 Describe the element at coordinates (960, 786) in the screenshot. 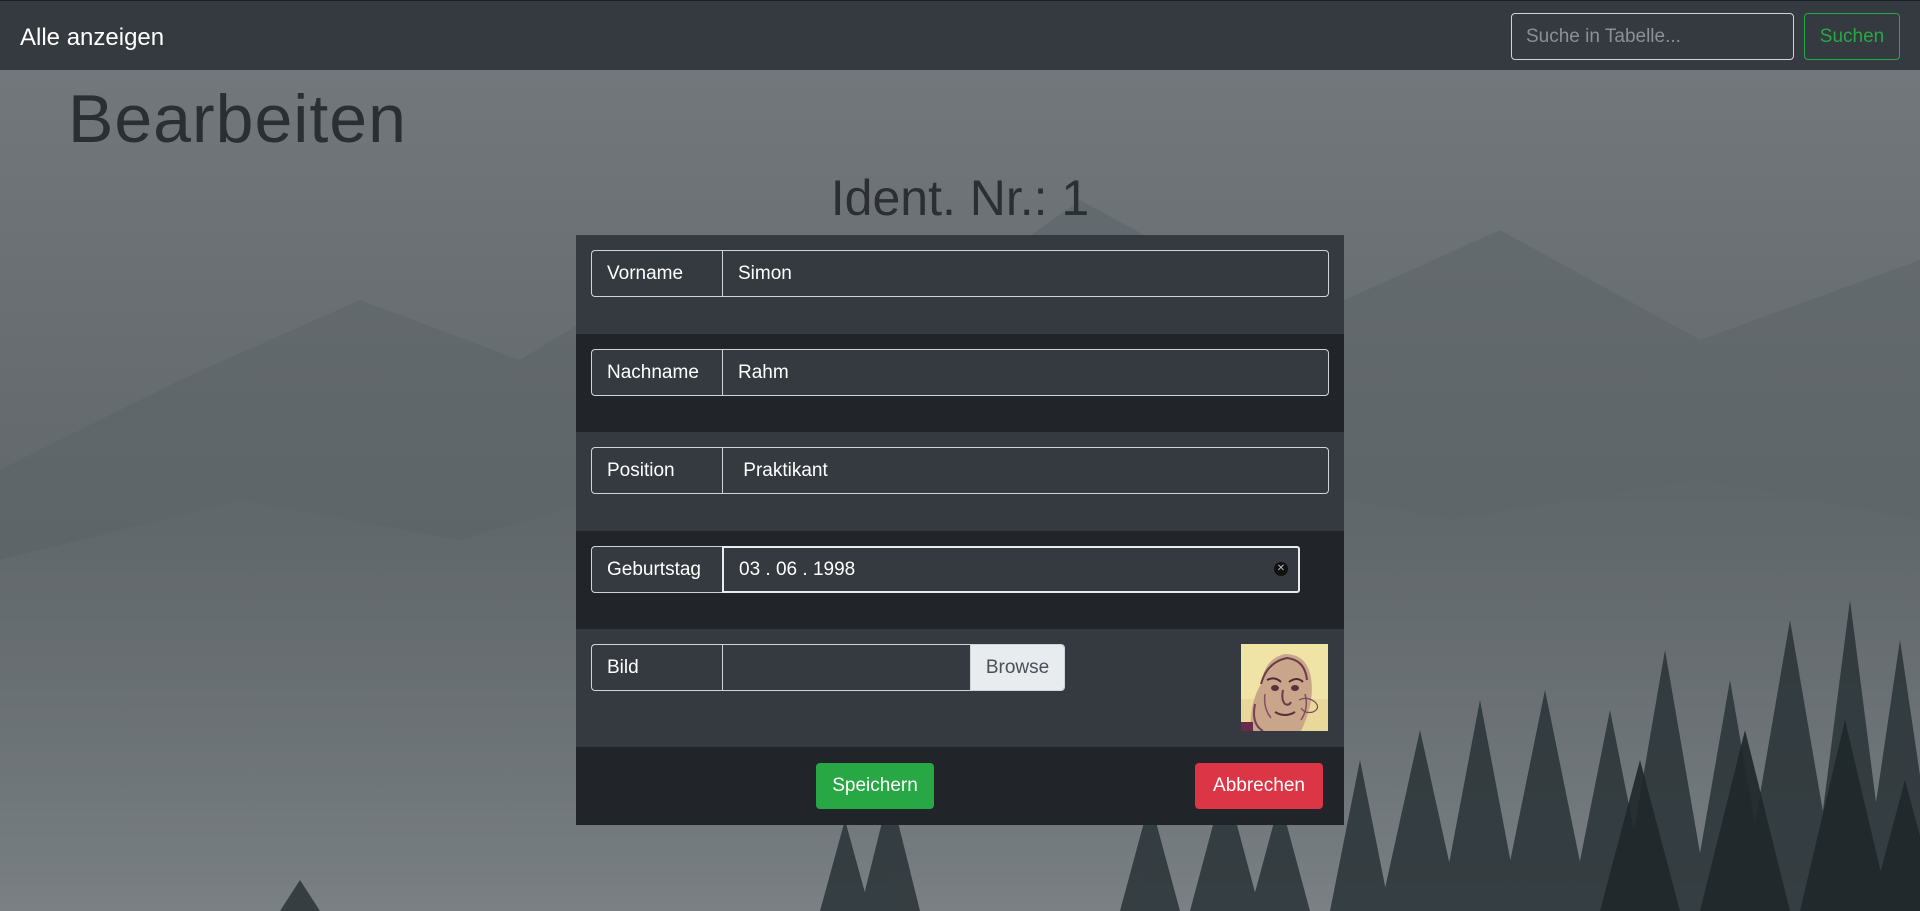

I see `form-actions: Speichern Abbrechen` at that location.